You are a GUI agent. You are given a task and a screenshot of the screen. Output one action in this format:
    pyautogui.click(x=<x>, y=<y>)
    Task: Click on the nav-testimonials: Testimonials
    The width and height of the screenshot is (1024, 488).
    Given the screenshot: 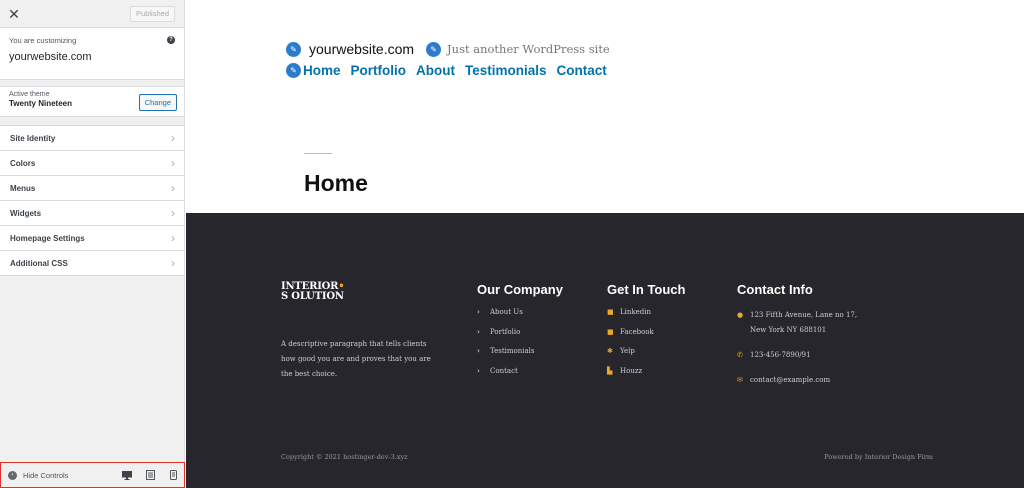 What is the action you would take?
    pyautogui.click(x=506, y=70)
    